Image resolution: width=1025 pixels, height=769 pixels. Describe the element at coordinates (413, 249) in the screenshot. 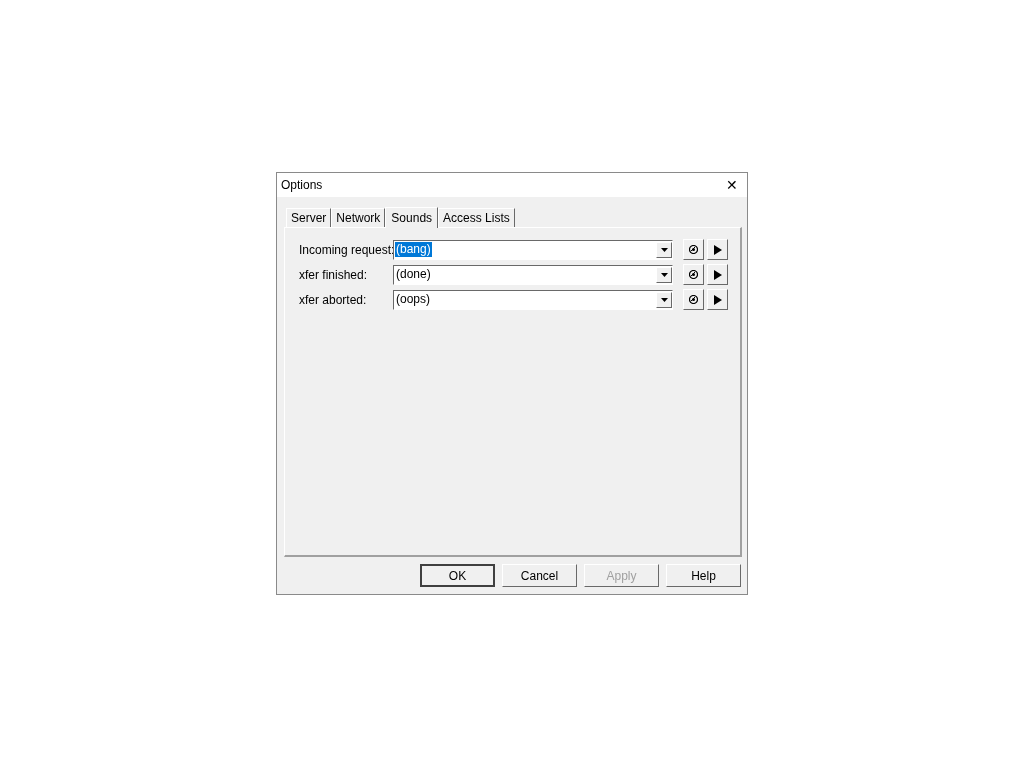

I see `dropdown-value: (bang)` at that location.